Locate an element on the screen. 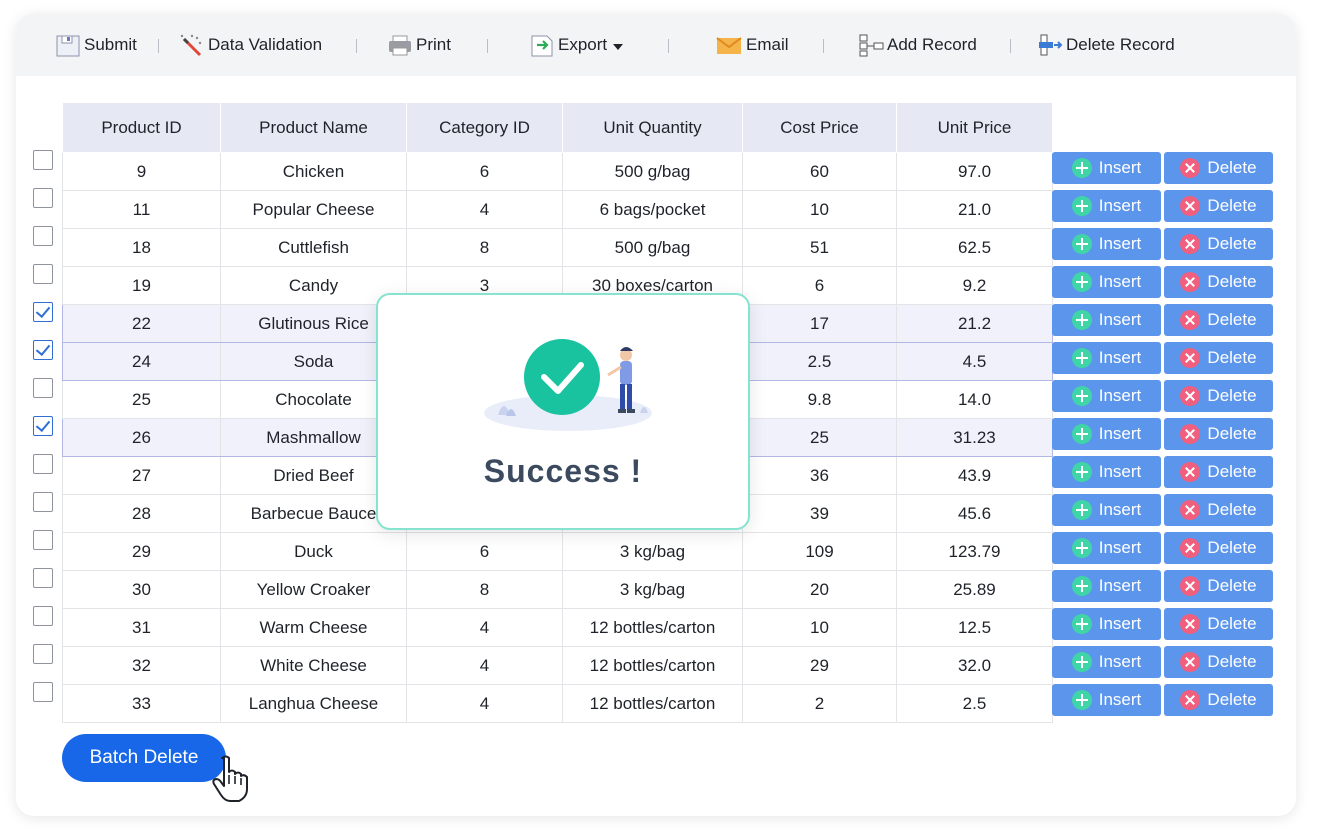 The image size is (1320, 840). cost-price-cell: 36 is located at coordinates (819, 475).